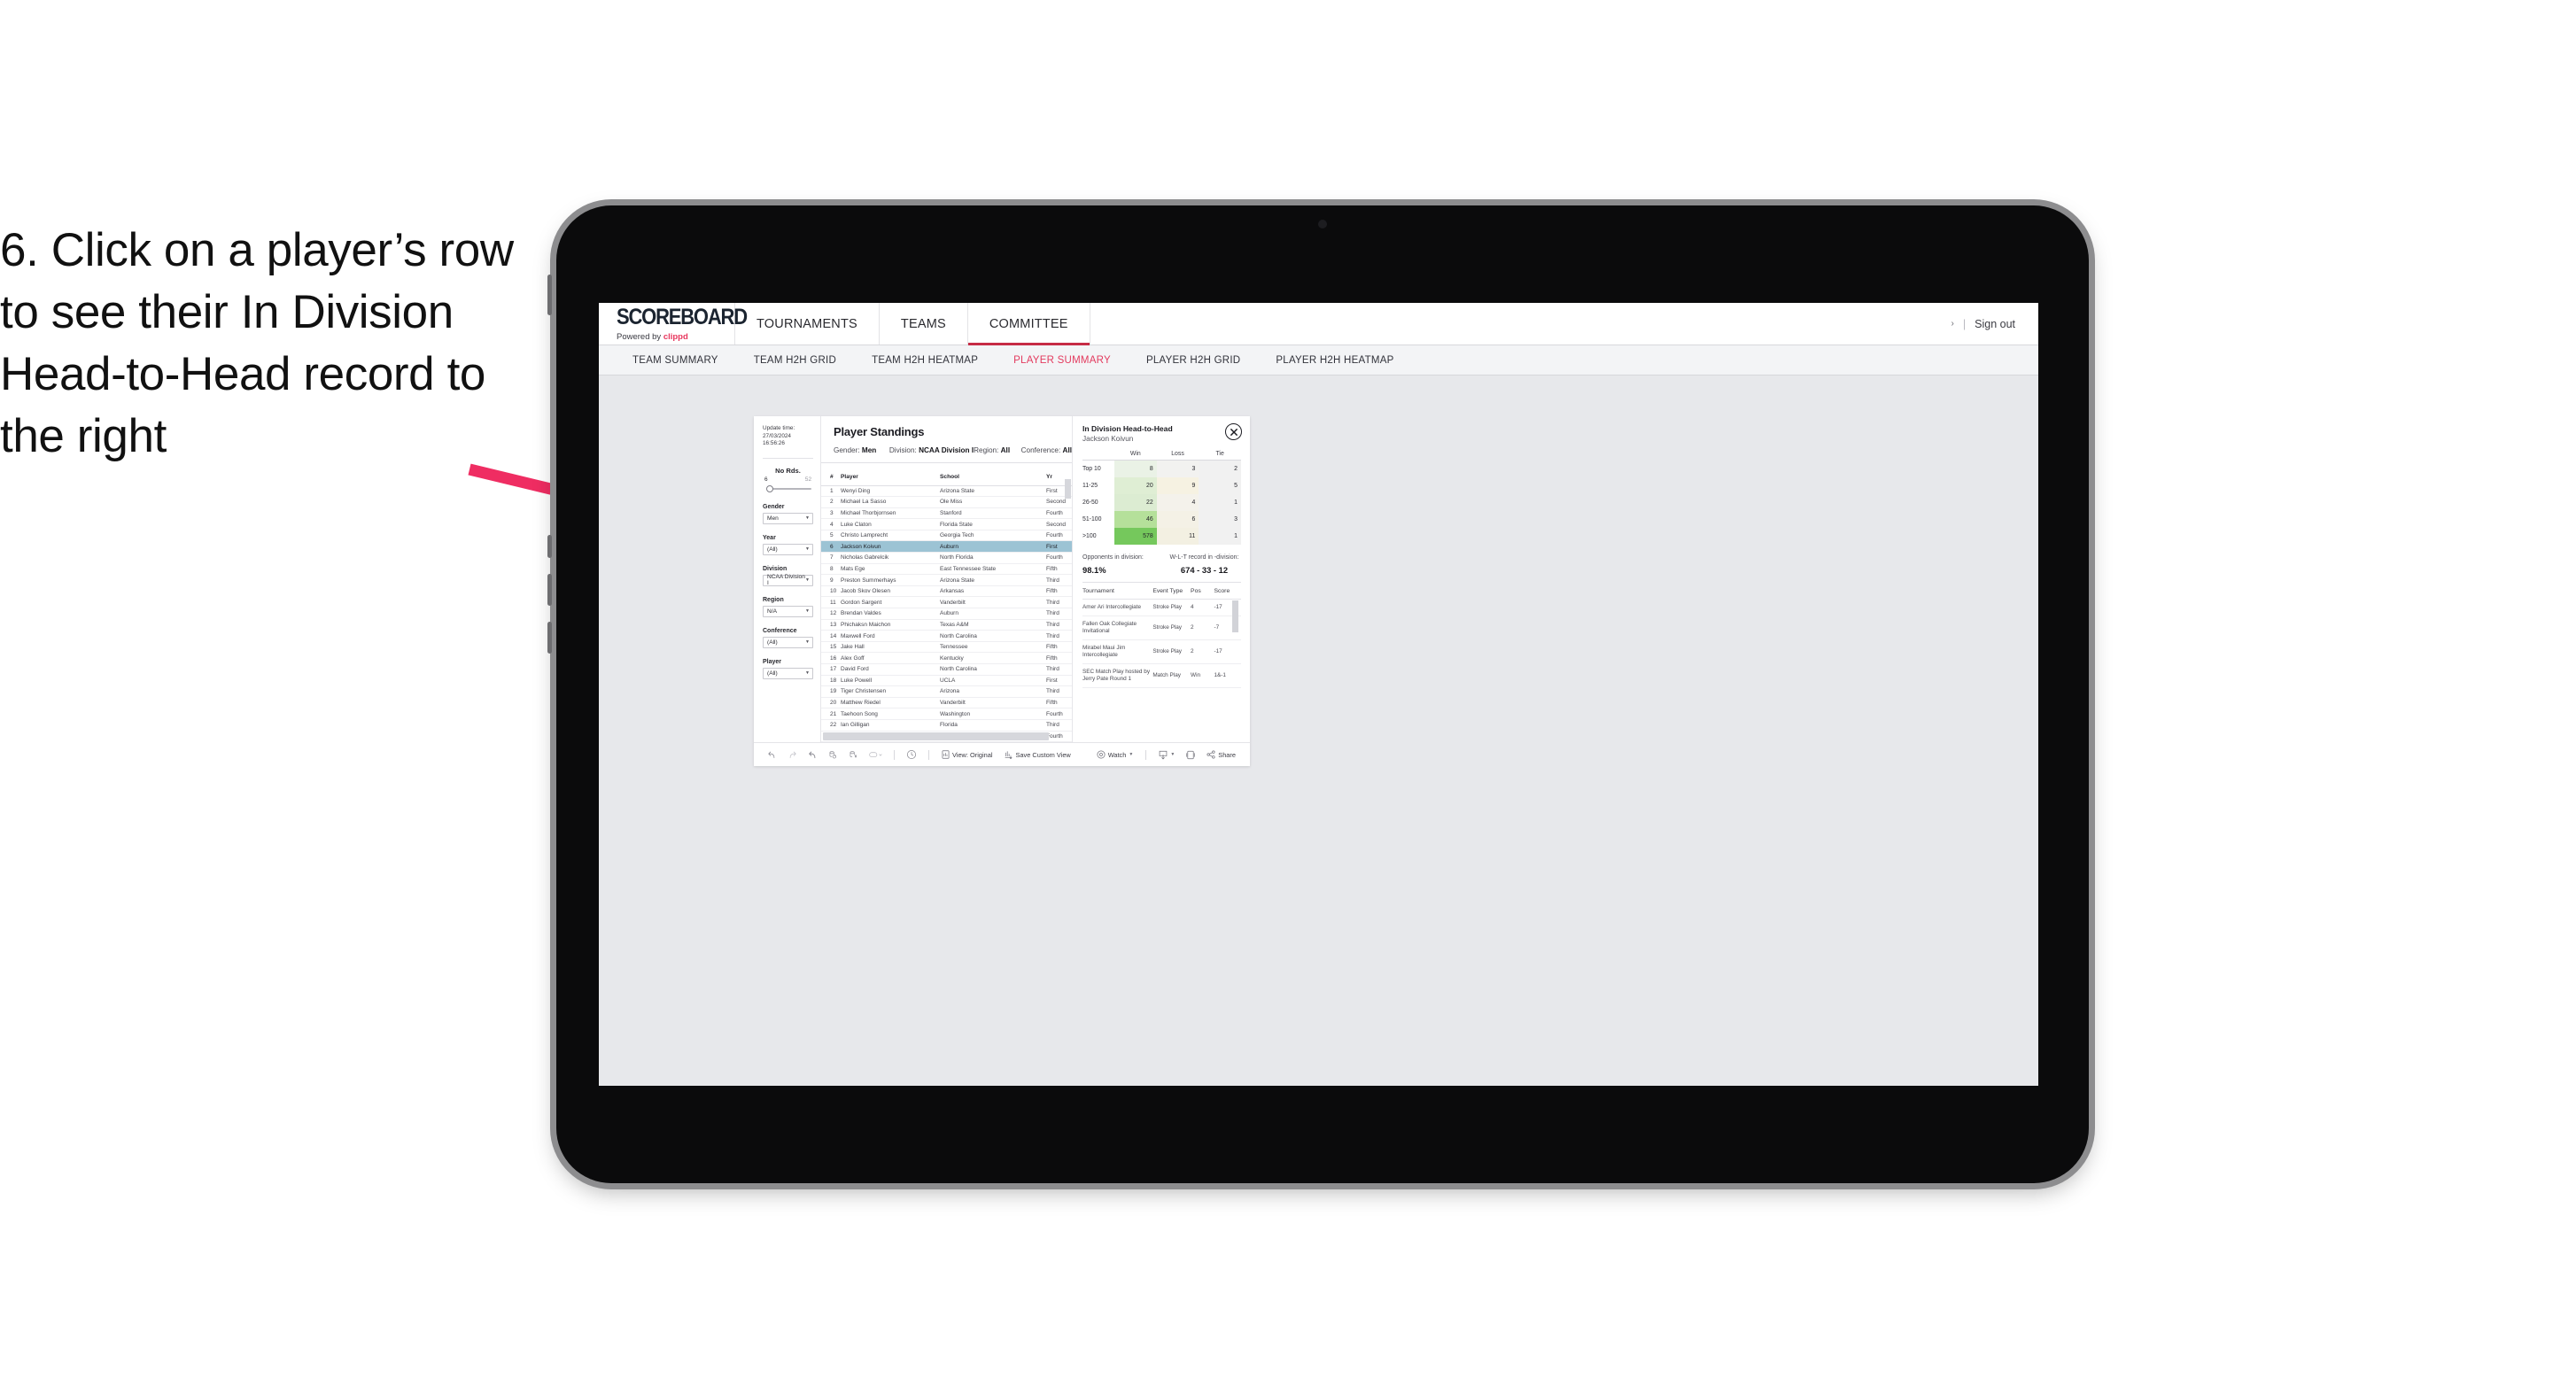  Describe the element at coordinates (993, 714) in the screenshot. I see `cell-school: Washington` at that location.